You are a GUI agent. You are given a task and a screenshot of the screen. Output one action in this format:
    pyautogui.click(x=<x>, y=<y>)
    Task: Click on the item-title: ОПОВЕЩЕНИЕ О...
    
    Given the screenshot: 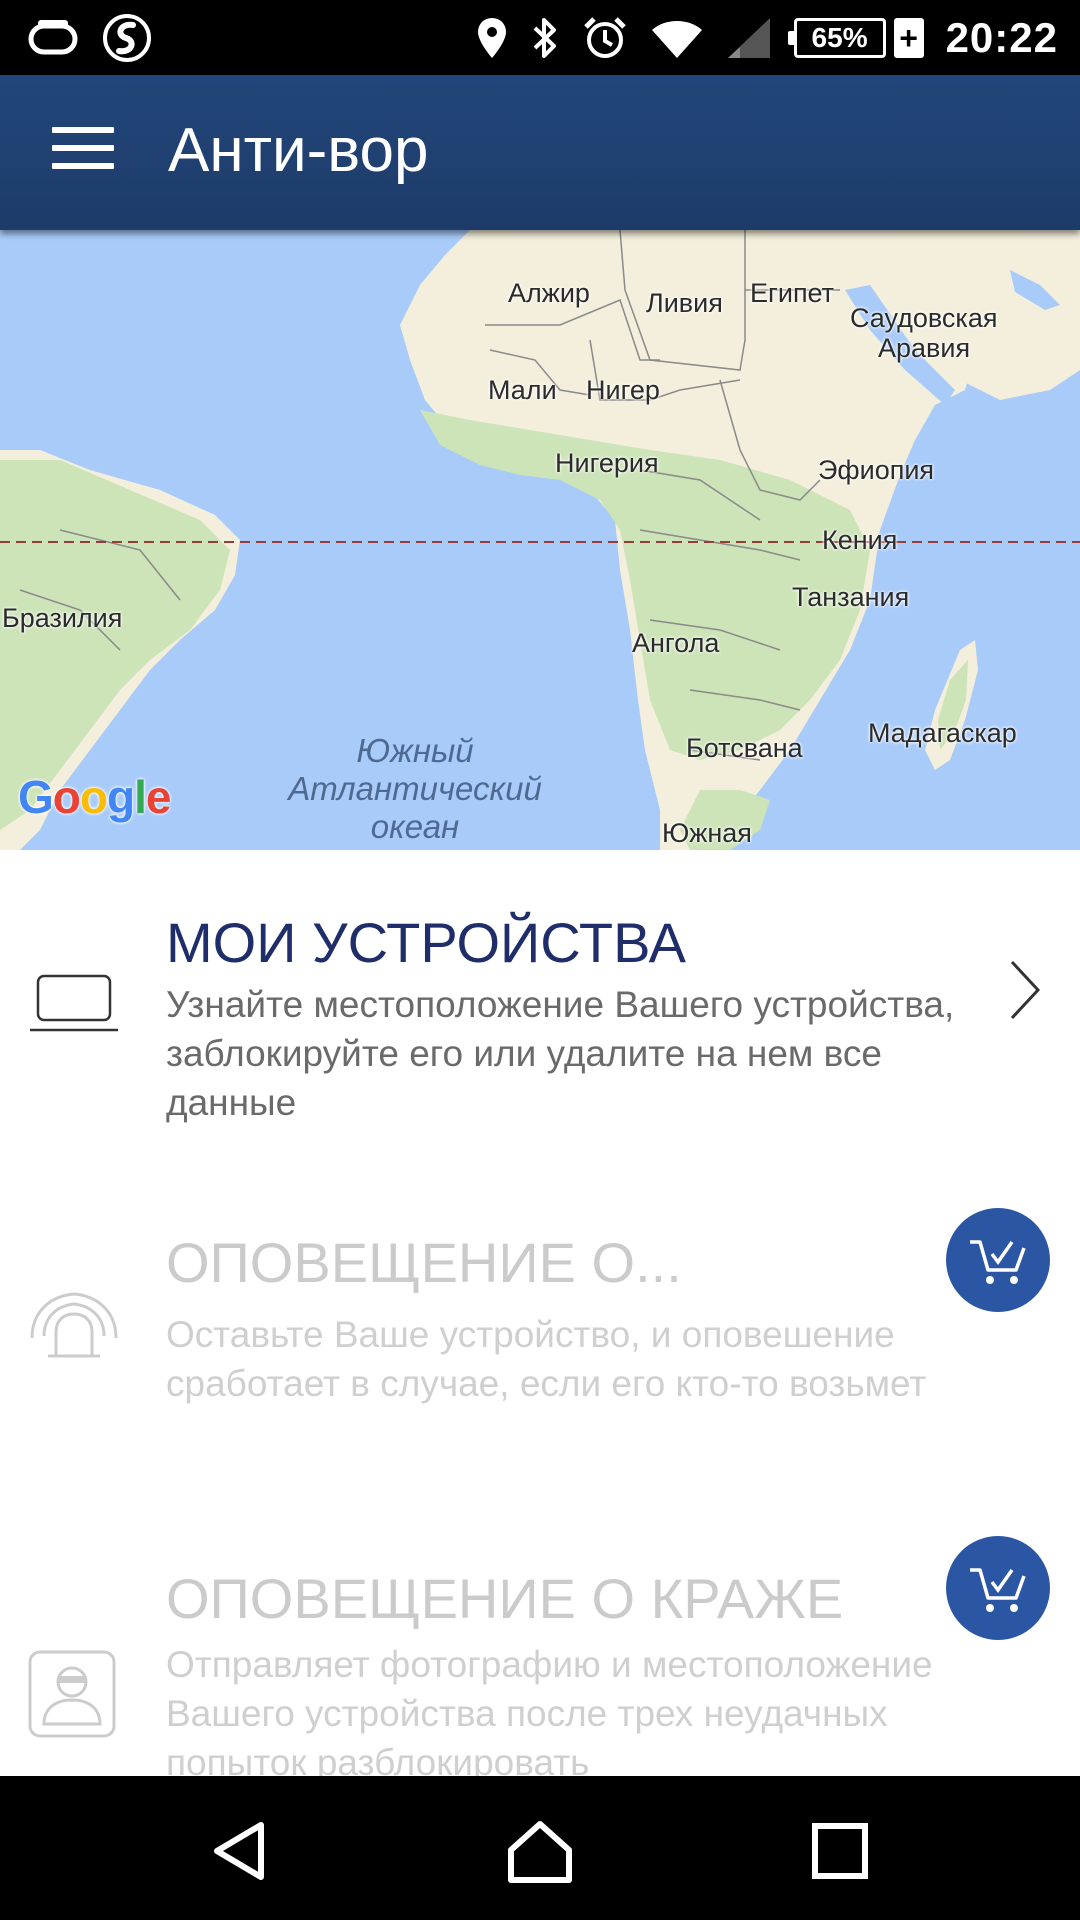 What is the action you would take?
    pyautogui.click(x=424, y=1262)
    